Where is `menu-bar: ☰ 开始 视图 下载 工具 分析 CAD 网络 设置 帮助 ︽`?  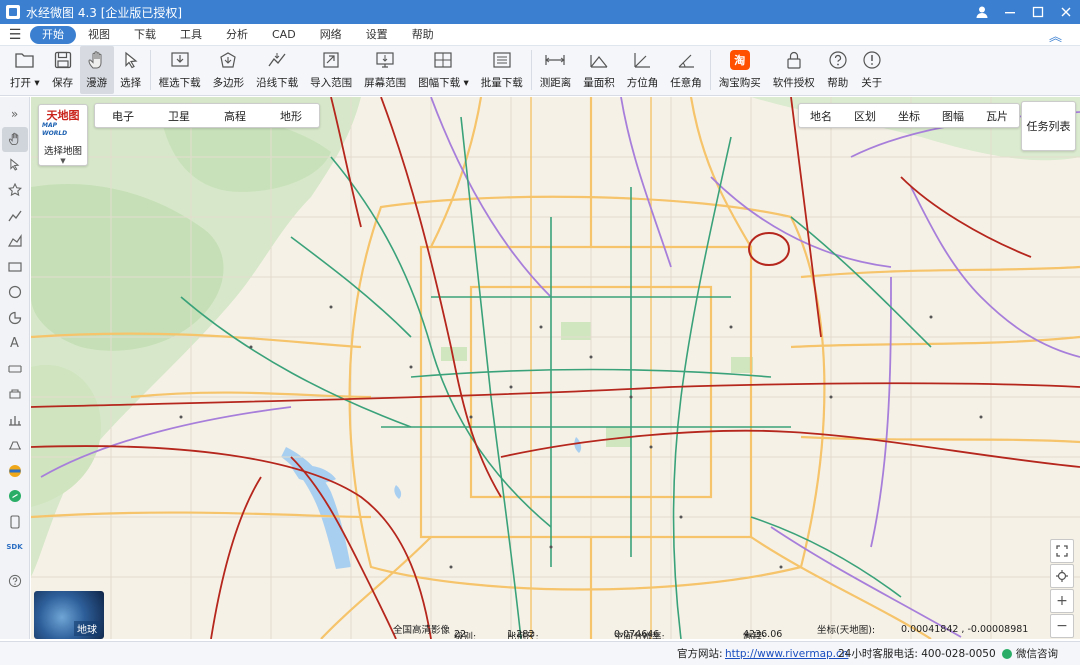
menu-bar: ☰ 开始 视图 下载 工具 分析 CAD 网络 设置 帮助 ︽ is located at coordinates (540, 35).